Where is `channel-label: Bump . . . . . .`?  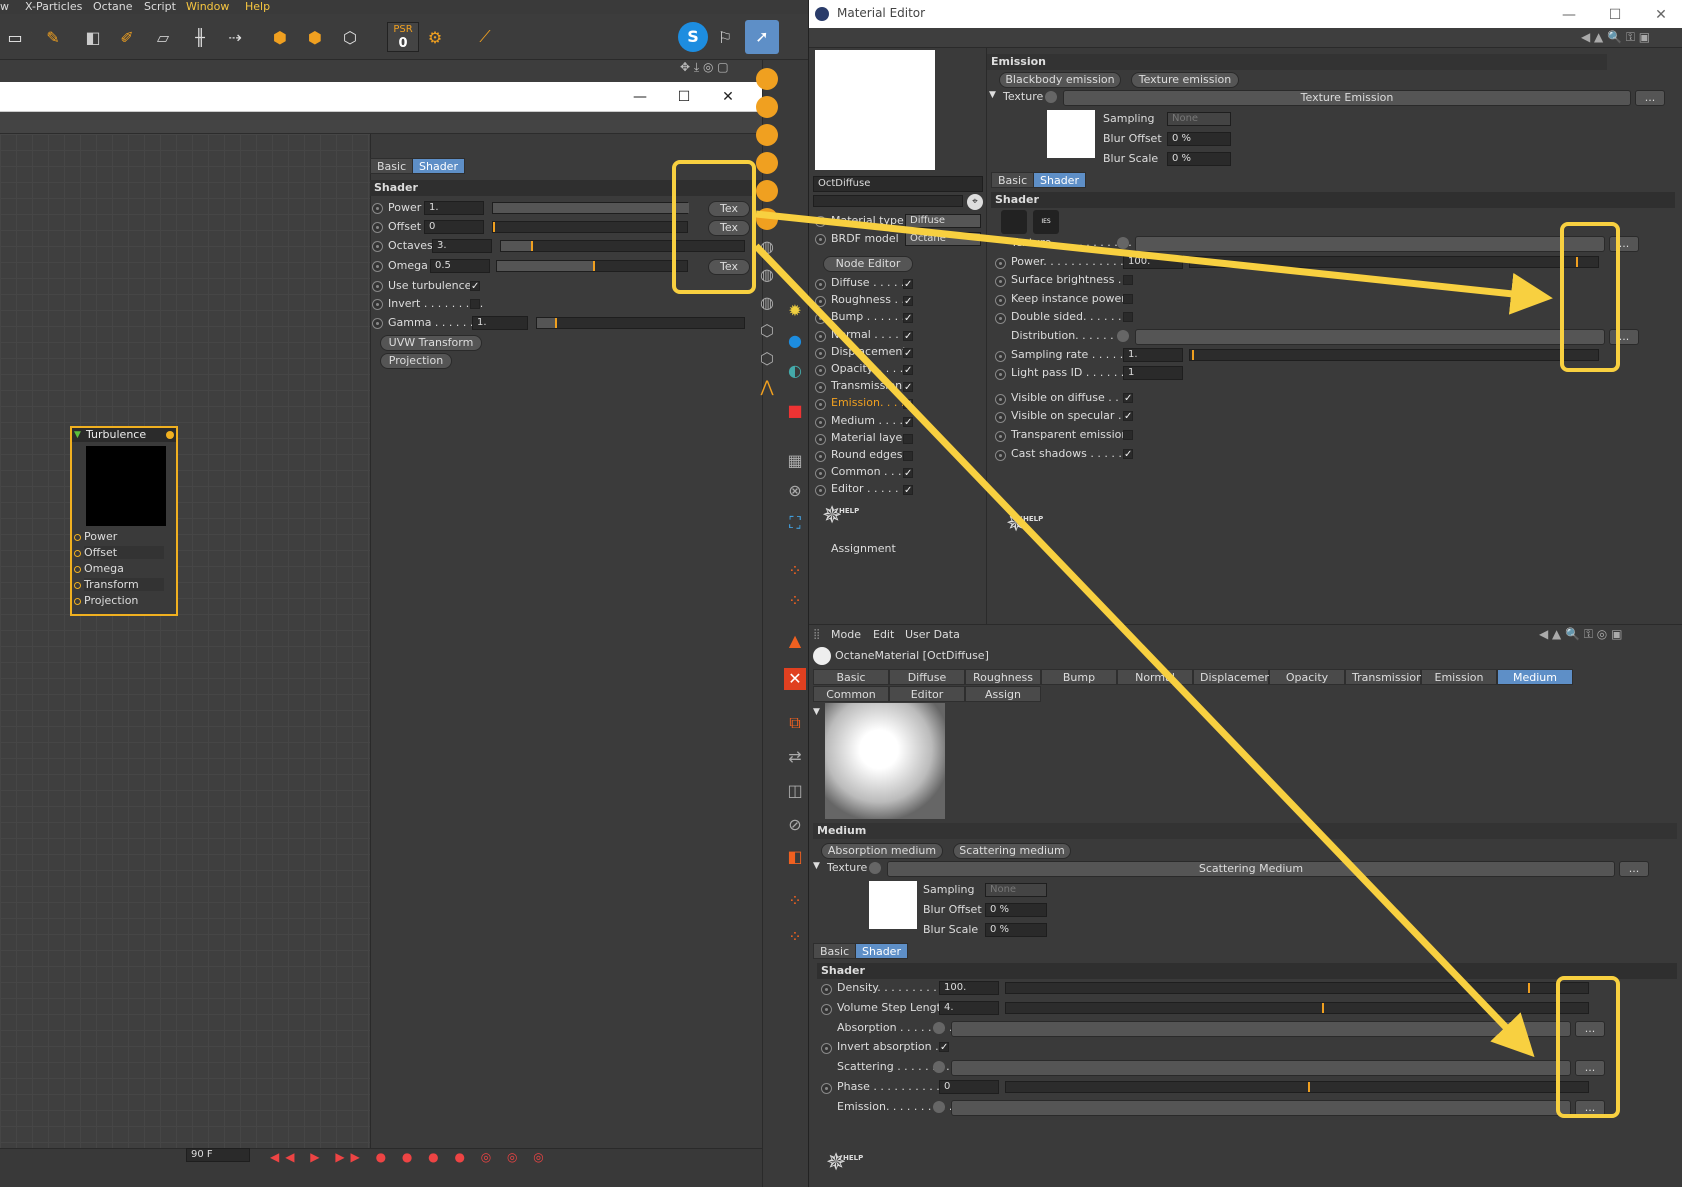 channel-label: Bump . . . . . . is located at coordinates (868, 316).